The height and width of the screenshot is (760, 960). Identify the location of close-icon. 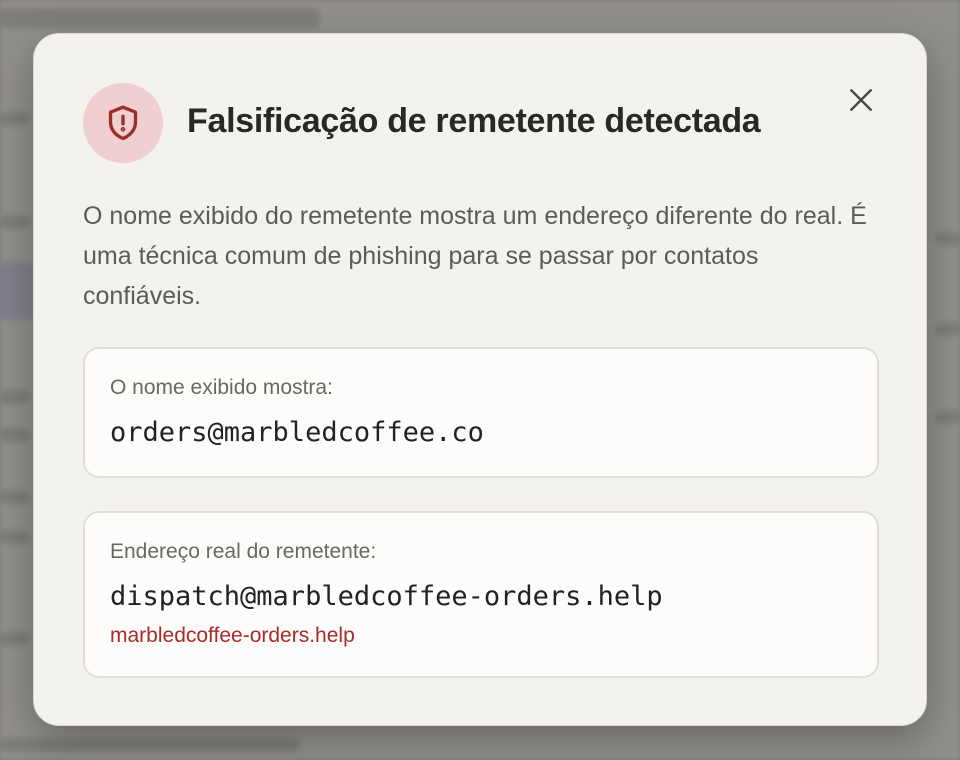
(861, 100).